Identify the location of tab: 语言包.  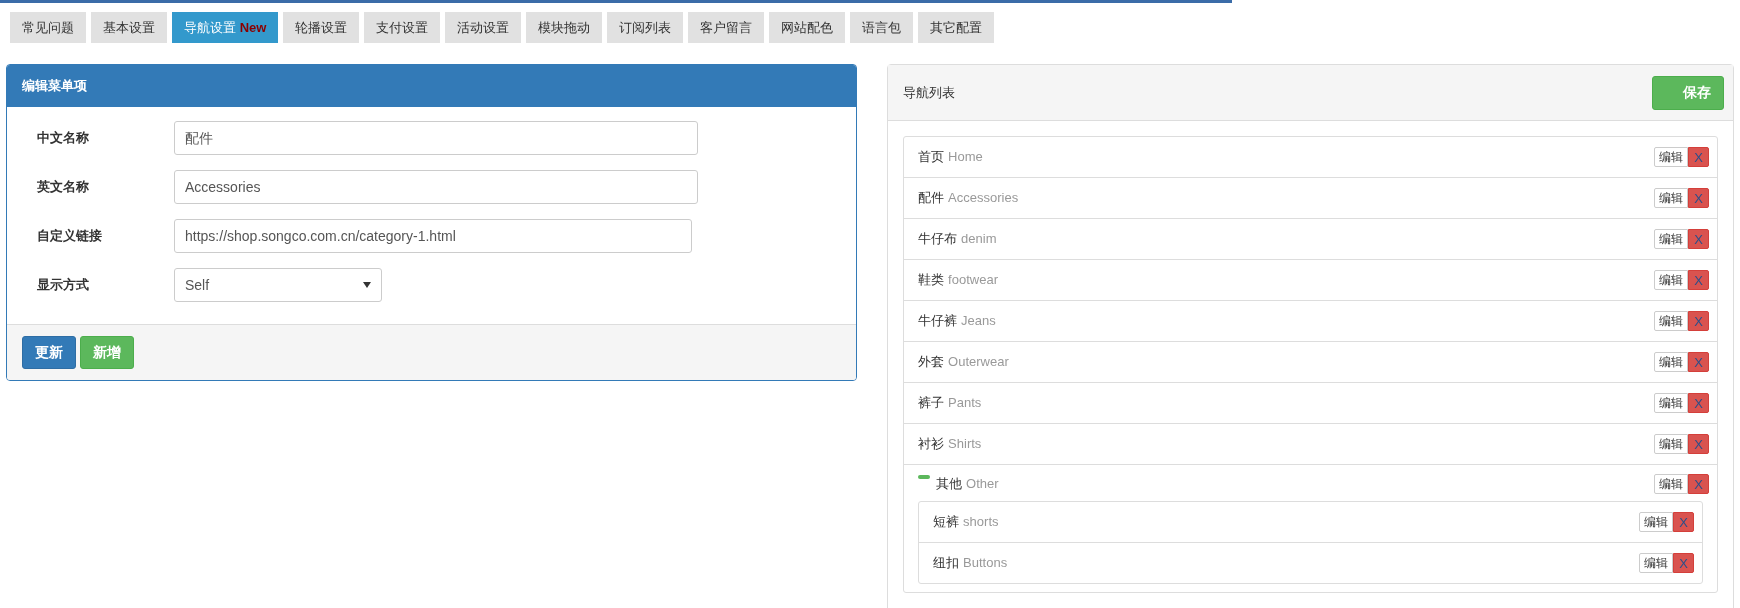
(882, 27).